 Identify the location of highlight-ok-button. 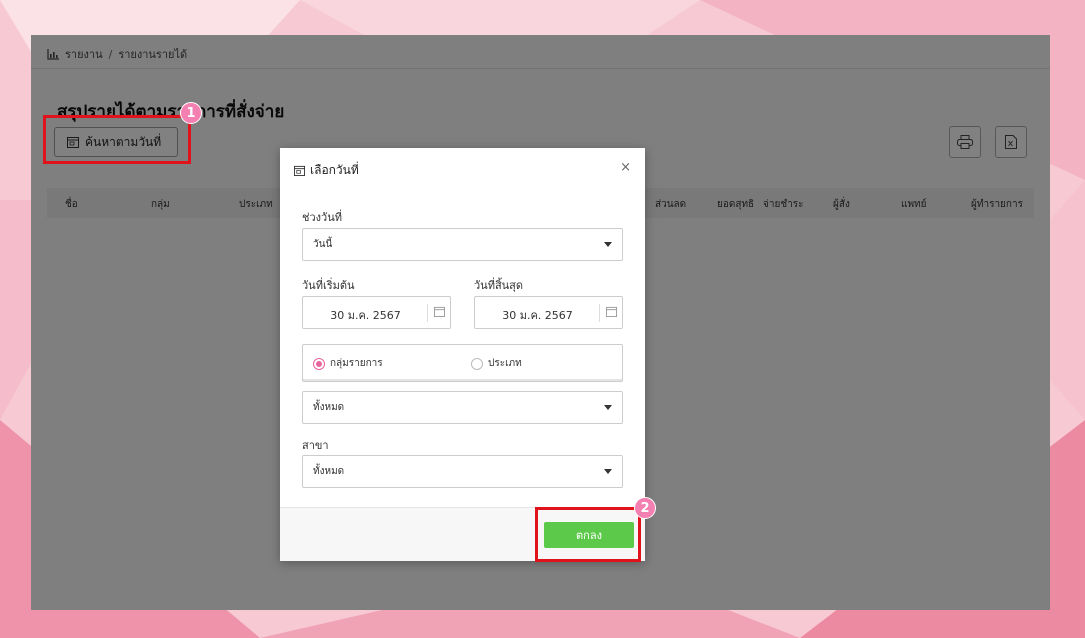
(588, 534).